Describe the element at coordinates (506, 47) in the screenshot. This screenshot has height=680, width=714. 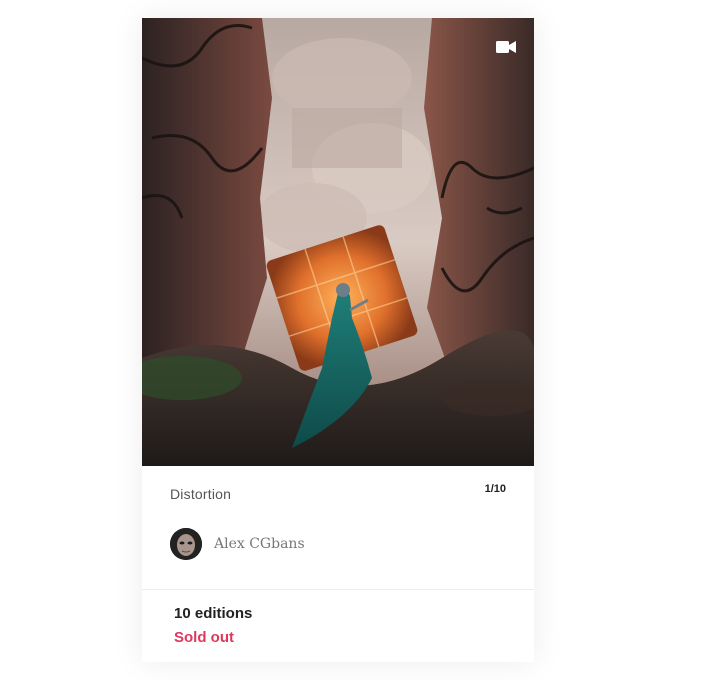
I see `video-camera-icon` at that location.